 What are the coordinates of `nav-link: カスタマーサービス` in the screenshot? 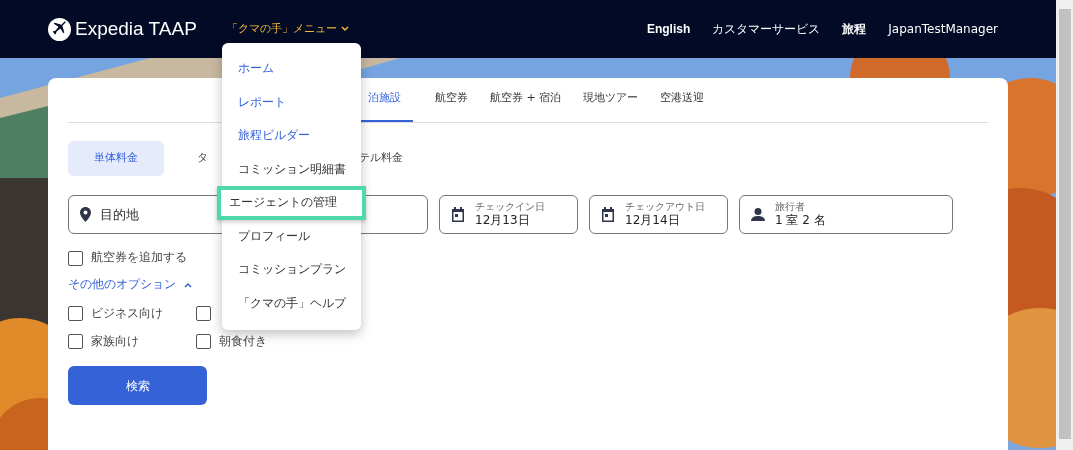 It's located at (766, 29).